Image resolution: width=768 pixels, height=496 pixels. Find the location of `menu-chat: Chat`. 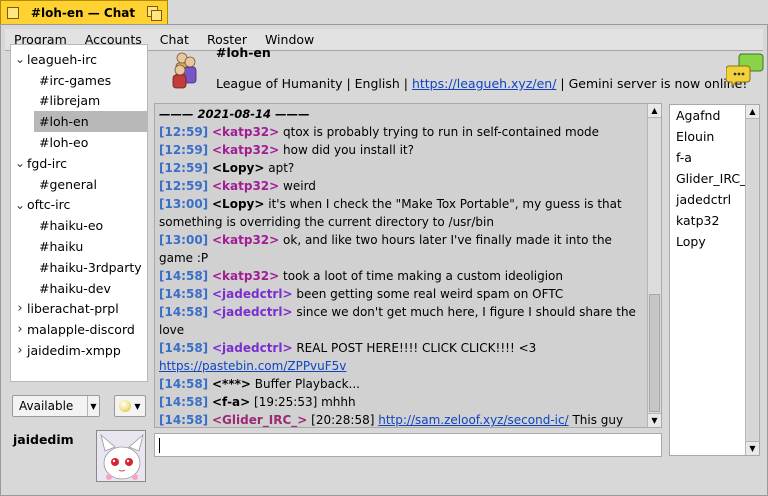

menu-chat: Chat is located at coordinates (174, 39).